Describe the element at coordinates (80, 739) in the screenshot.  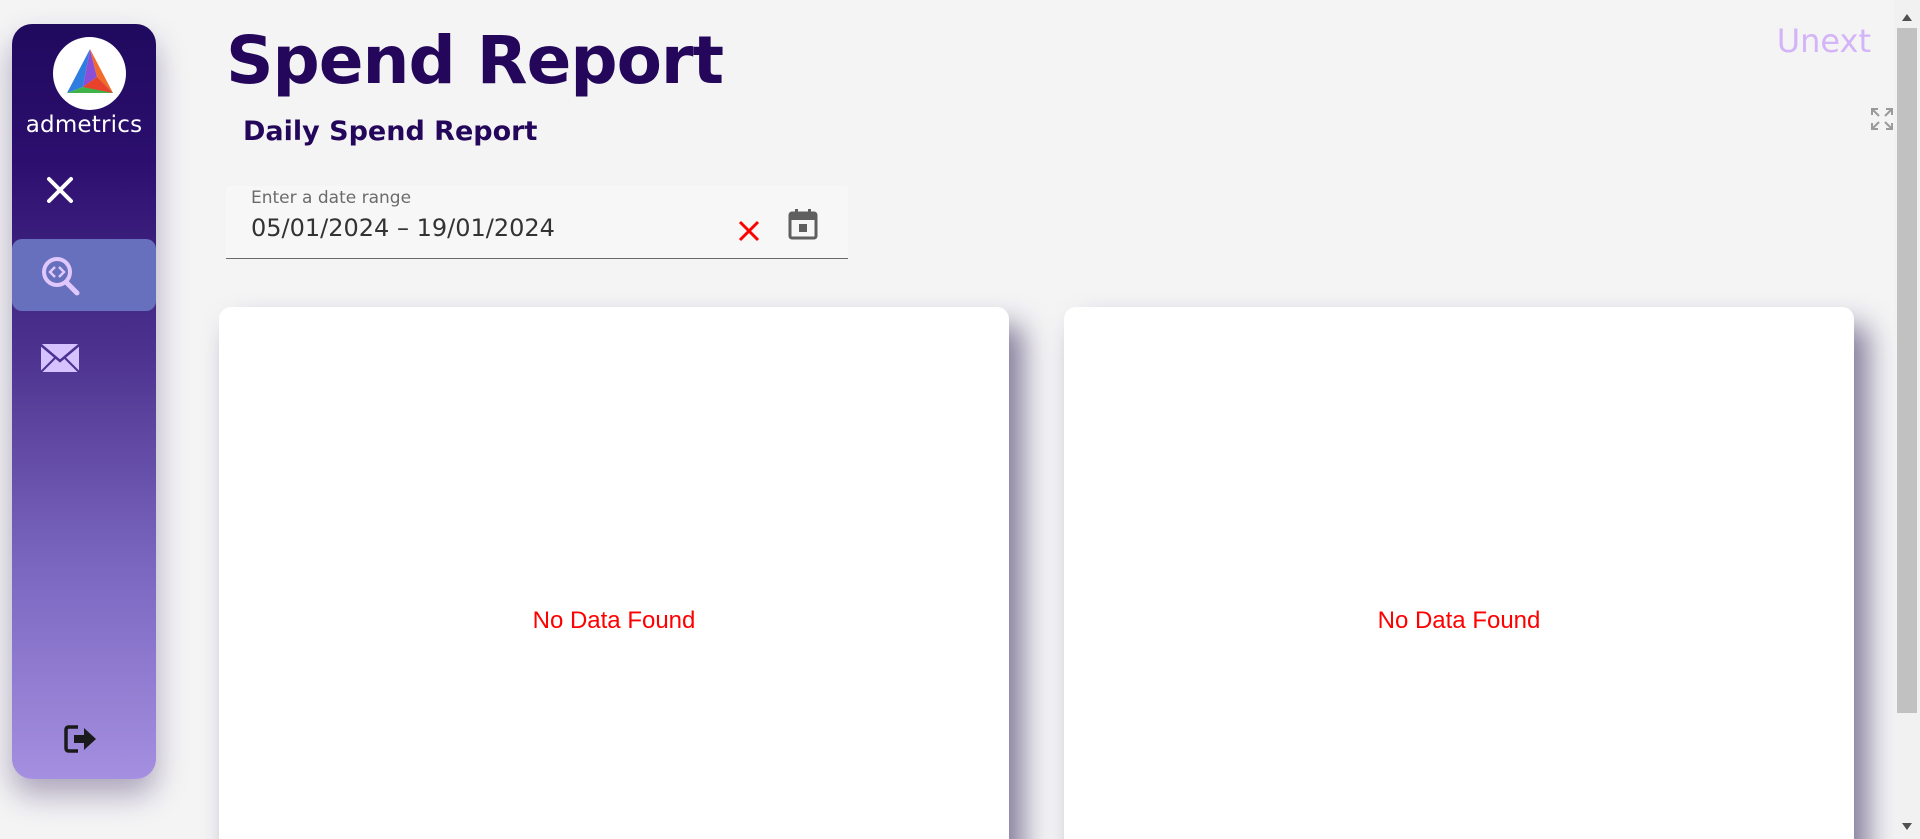
I see `logout-icon` at that location.